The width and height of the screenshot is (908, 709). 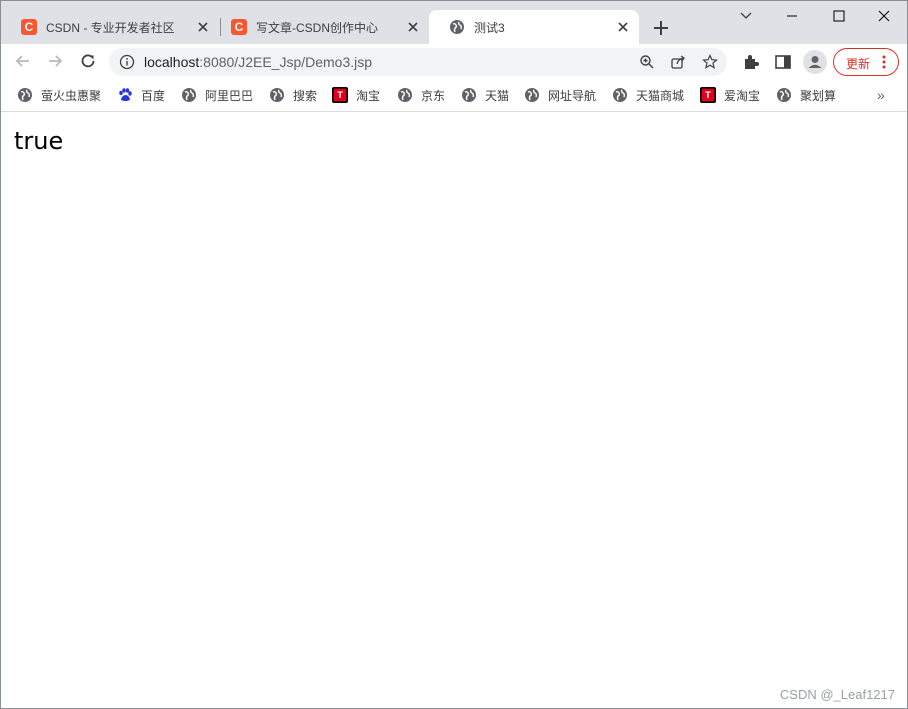 I want to click on bookmark-label: 萤火虫惠聚, so click(x=71, y=95).